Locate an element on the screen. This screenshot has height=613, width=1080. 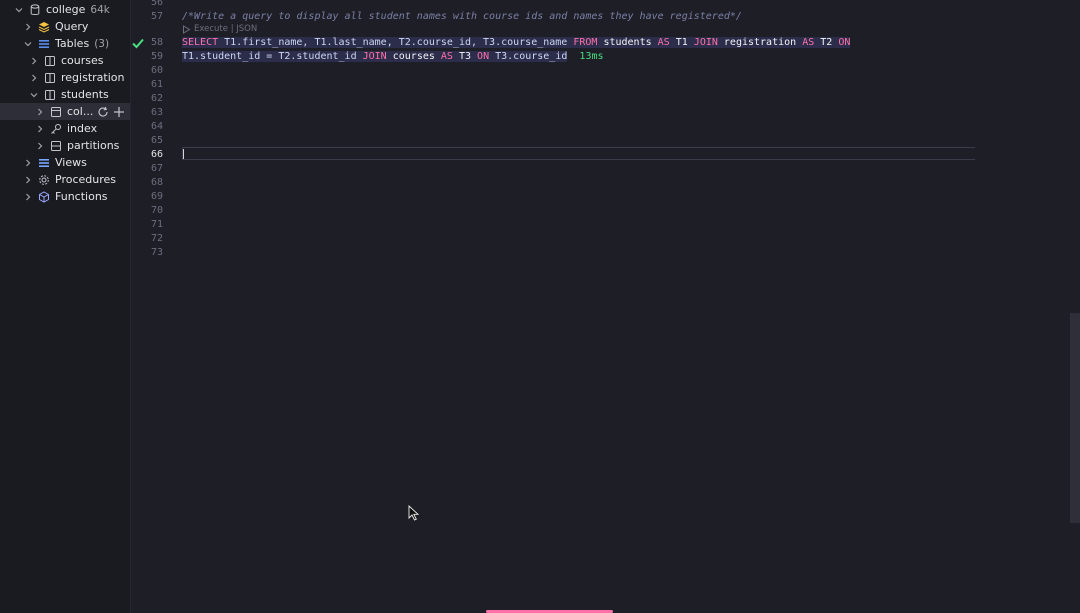
add-icon is located at coordinates (119, 112).